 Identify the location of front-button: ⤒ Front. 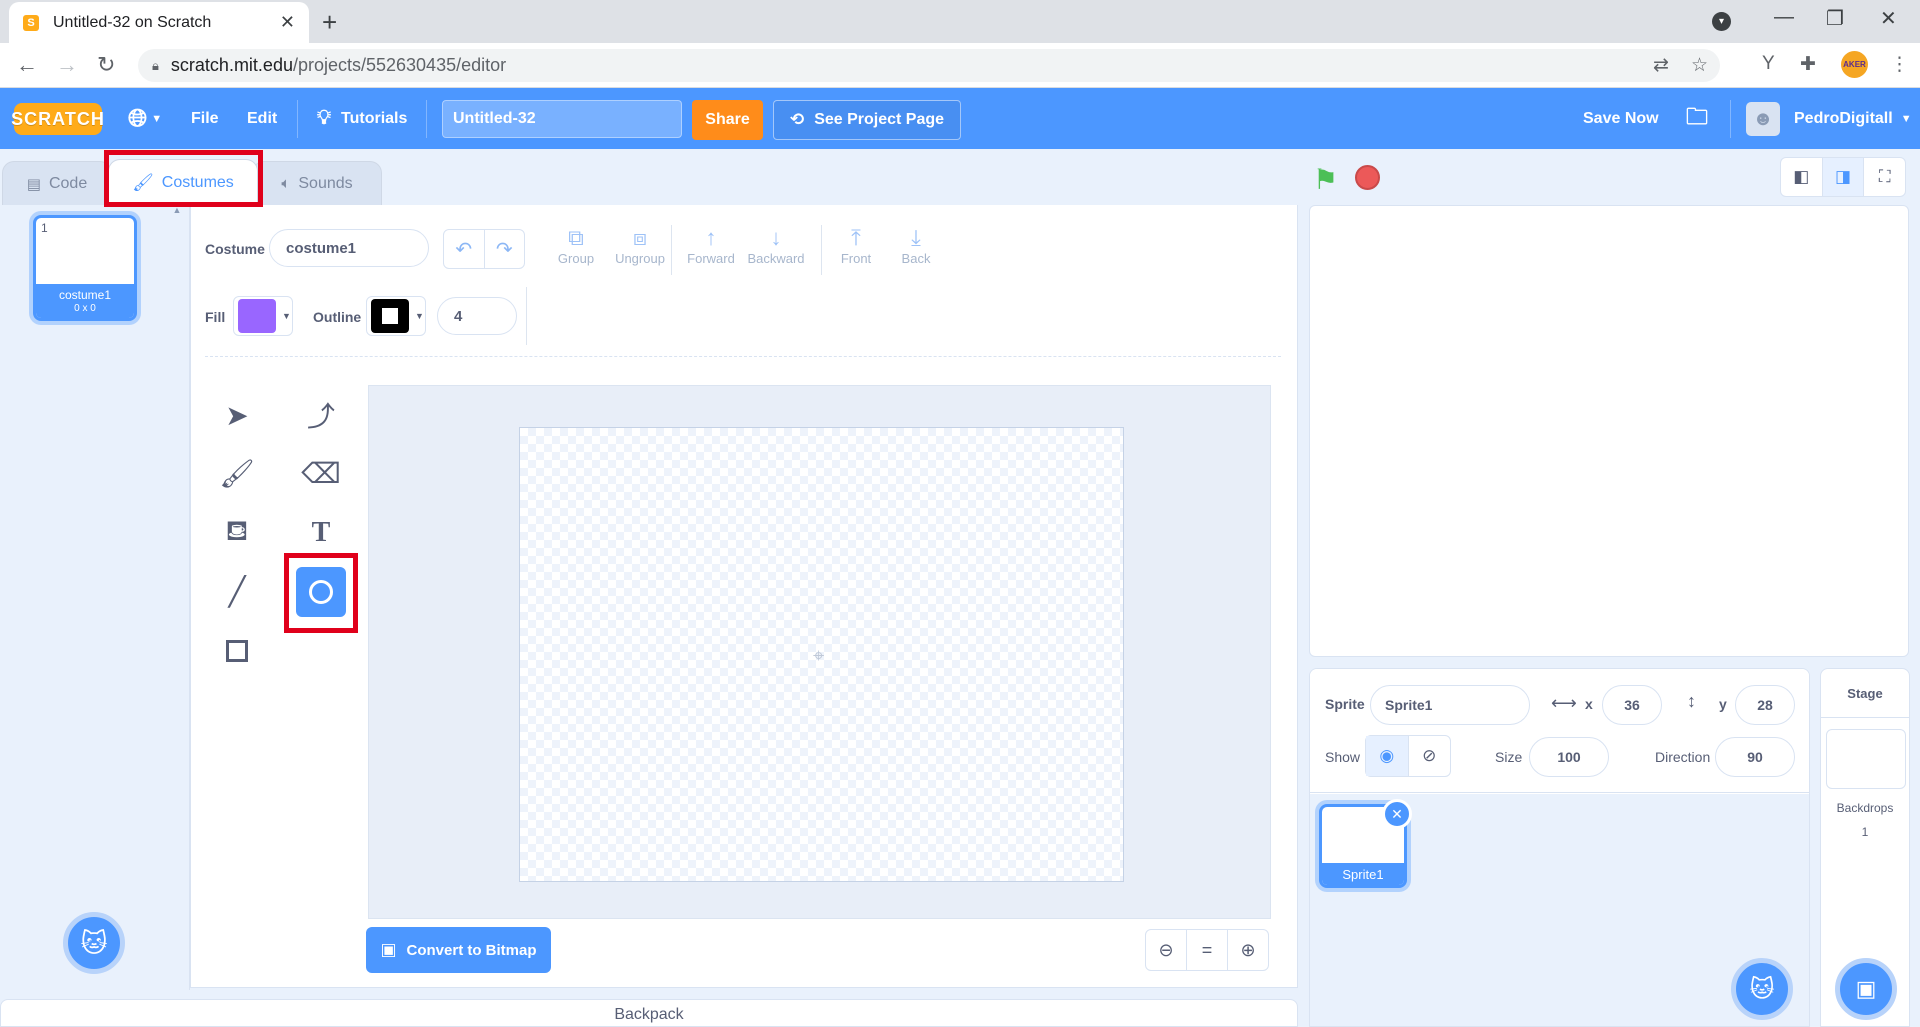
(856, 245).